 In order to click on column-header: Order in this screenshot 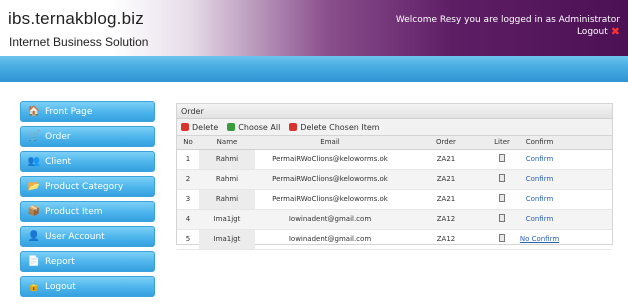, I will do `click(446, 143)`.